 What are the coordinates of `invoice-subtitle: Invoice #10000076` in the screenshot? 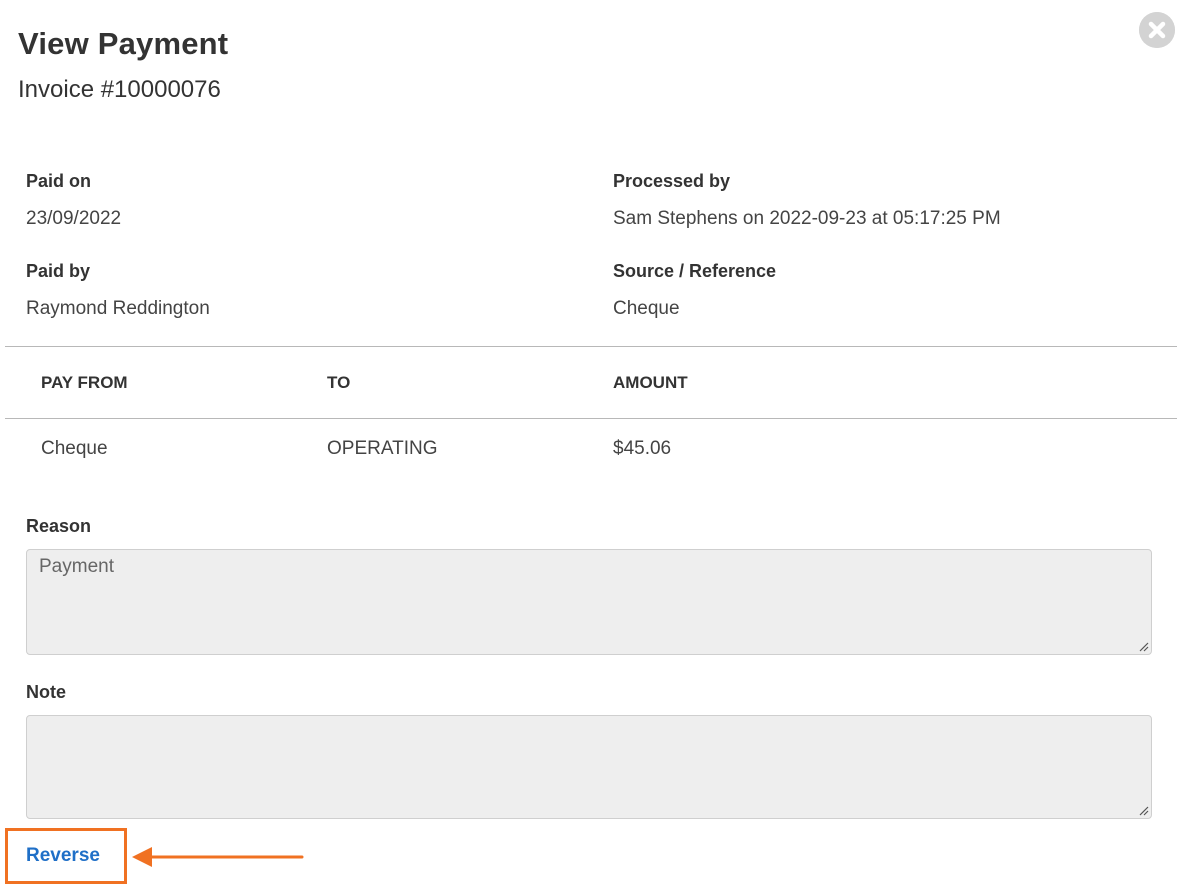 It's located at (119, 89).